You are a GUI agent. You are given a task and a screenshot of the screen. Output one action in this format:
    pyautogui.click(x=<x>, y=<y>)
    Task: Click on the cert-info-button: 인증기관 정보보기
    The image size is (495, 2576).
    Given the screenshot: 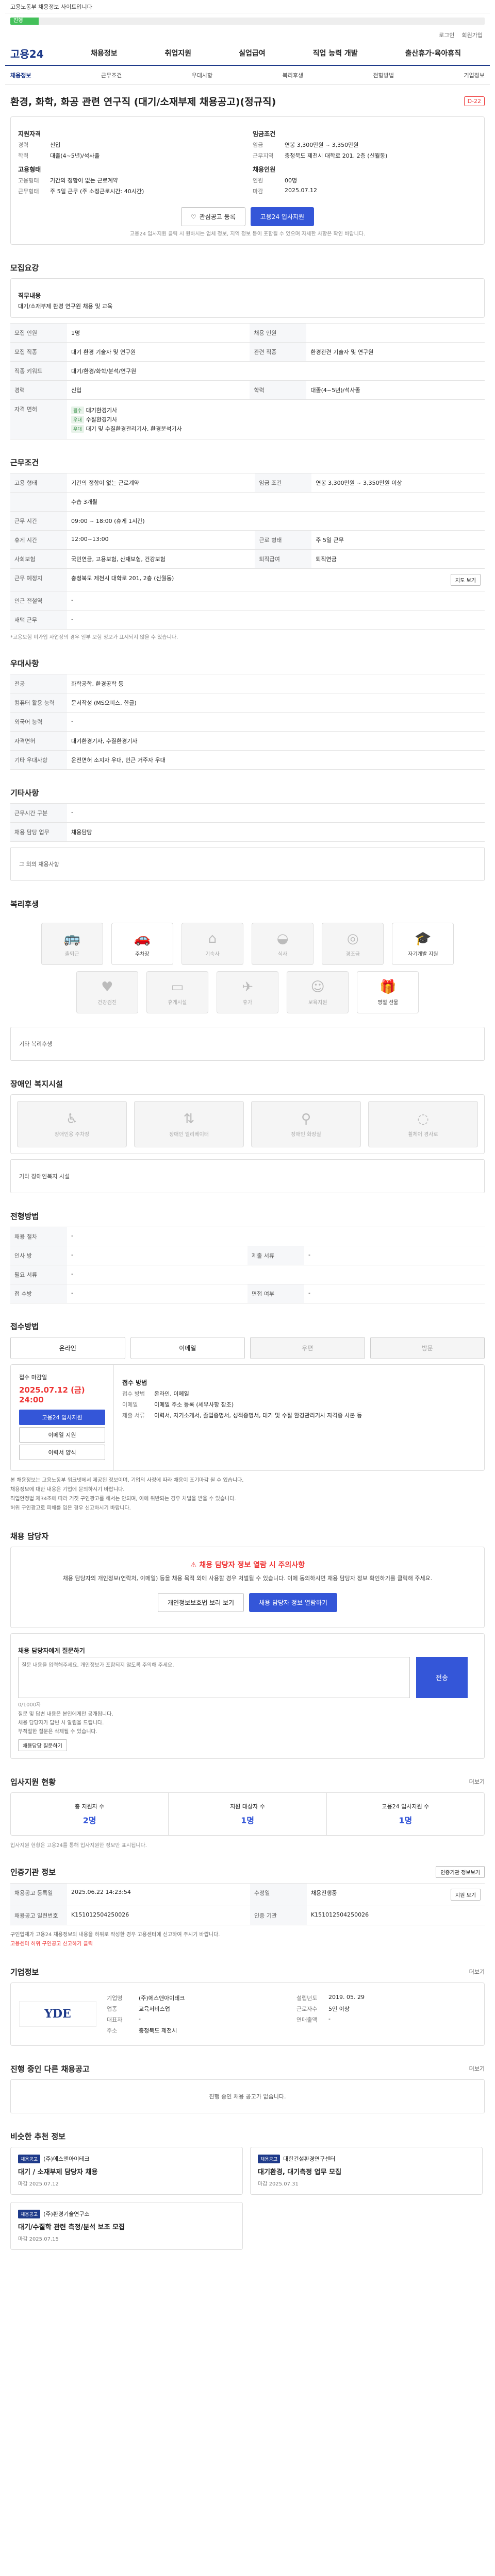 What is the action you would take?
    pyautogui.click(x=460, y=1872)
    